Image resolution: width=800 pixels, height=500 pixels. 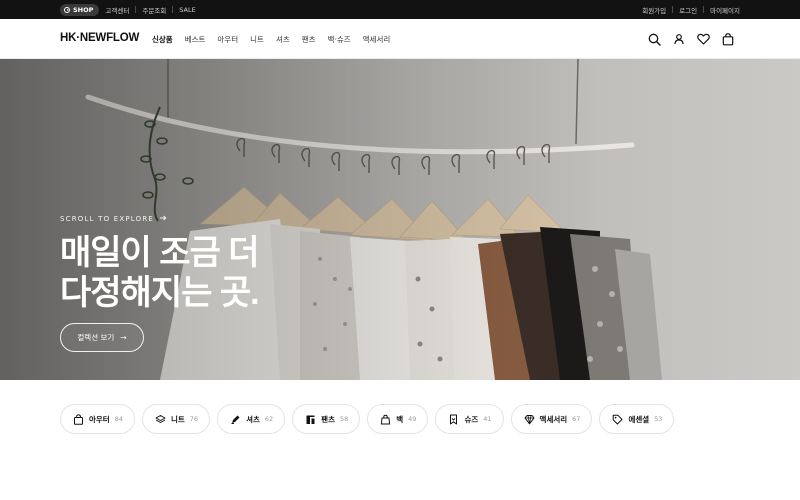 I want to click on layers-icon, so click(x=160, y=419).